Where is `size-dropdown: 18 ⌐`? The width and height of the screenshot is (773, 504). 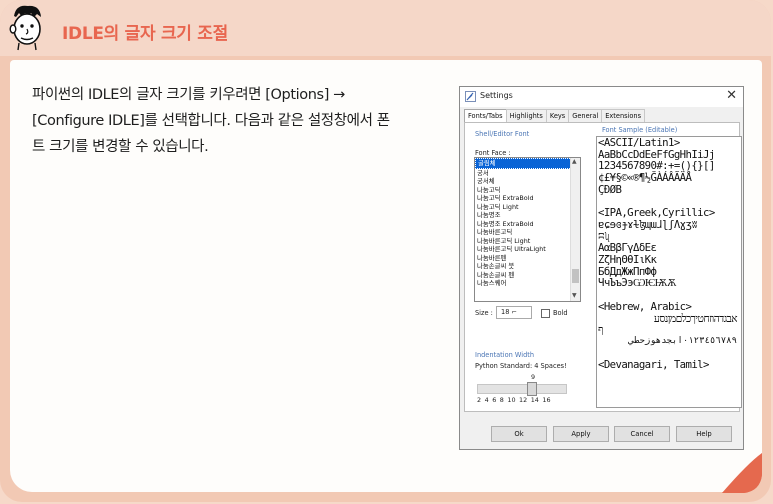
size-dropdown: 18 ⌐ is located at coordinates (514, 312).